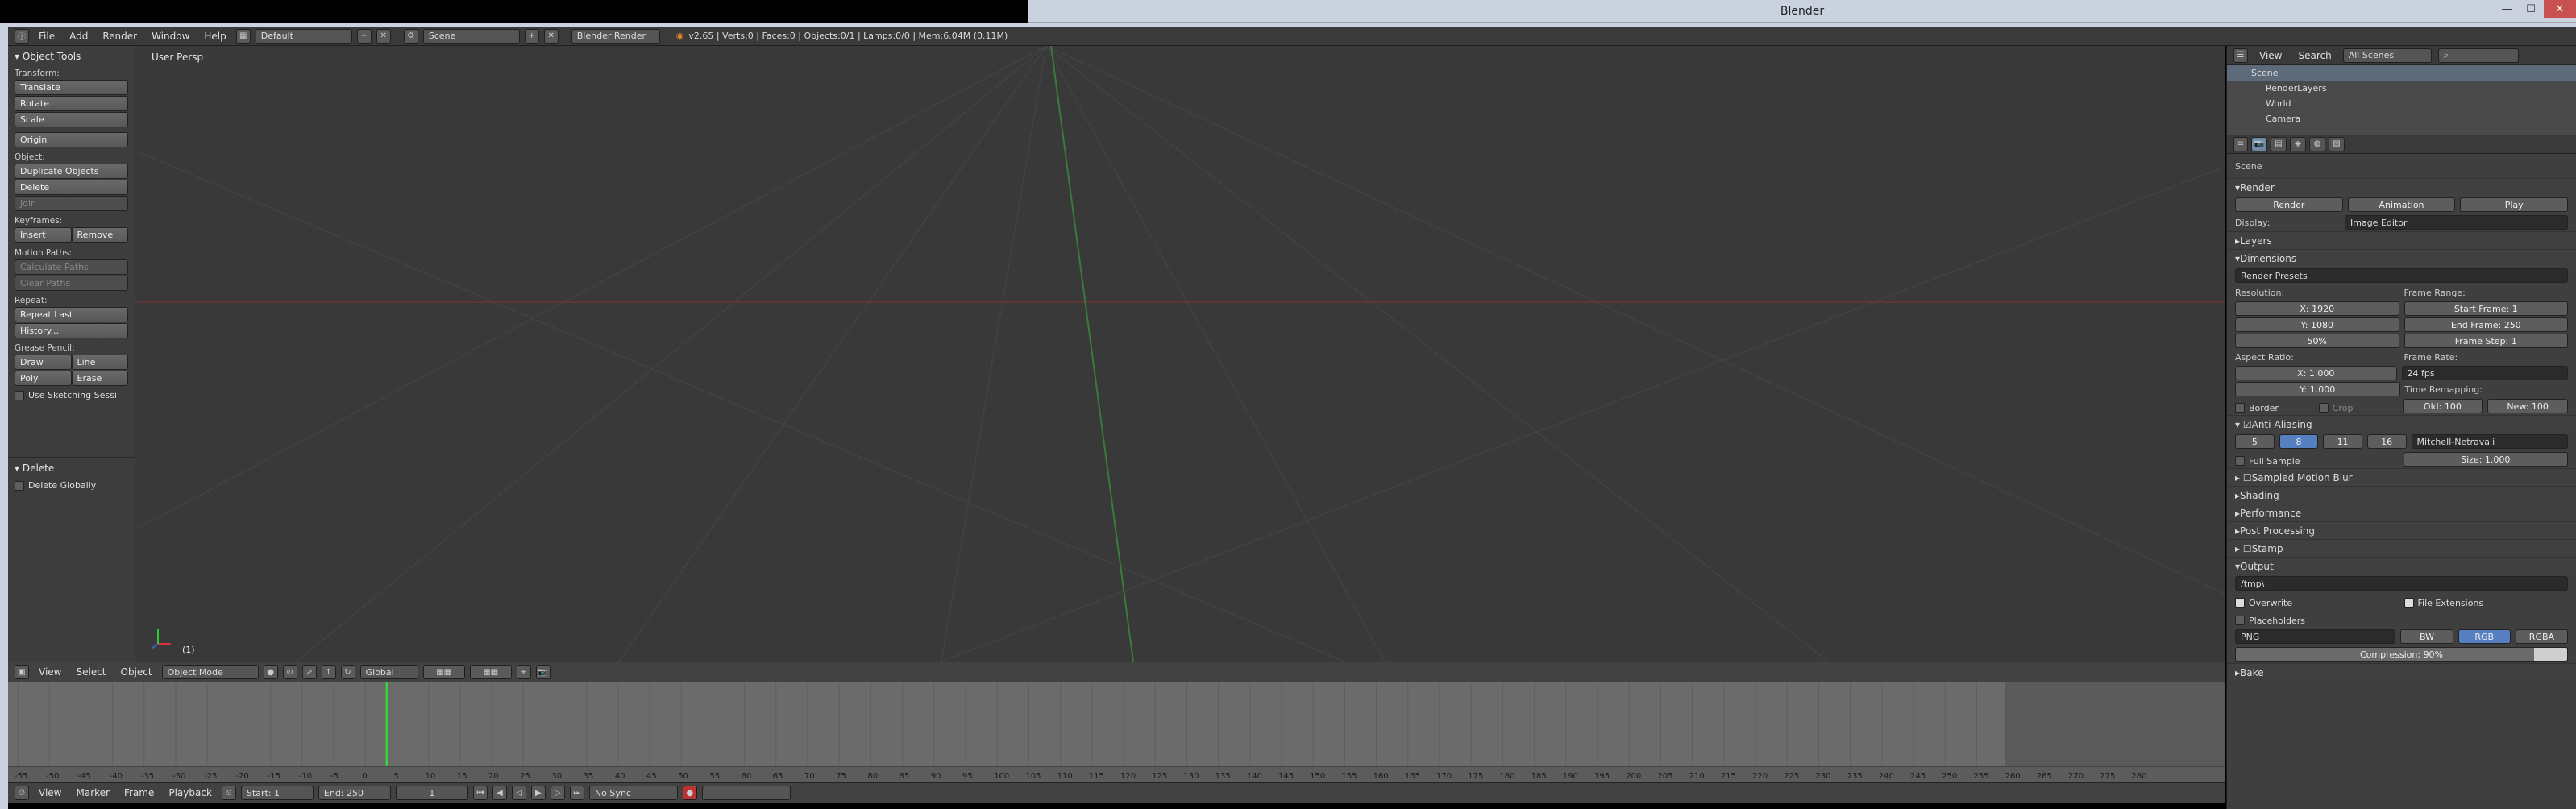  I want to click on motion-blur-section: ▸ ☐ Sampled Motion Blur, so click(2401, 477).